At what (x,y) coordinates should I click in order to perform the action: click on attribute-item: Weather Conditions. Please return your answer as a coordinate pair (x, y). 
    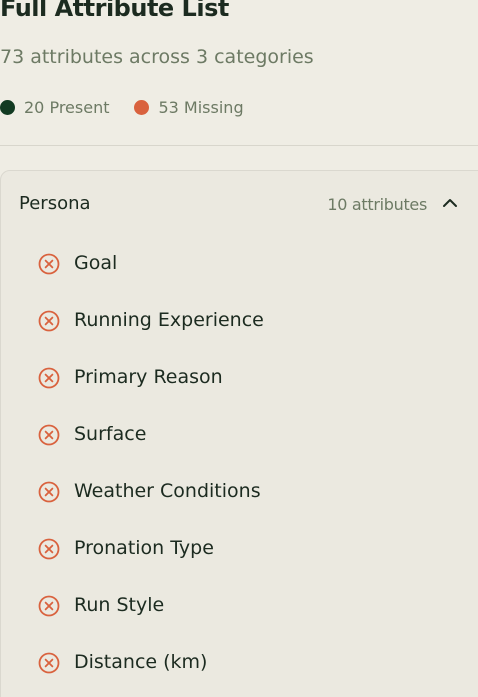
    Looking at the image, I should click on (239, 491).